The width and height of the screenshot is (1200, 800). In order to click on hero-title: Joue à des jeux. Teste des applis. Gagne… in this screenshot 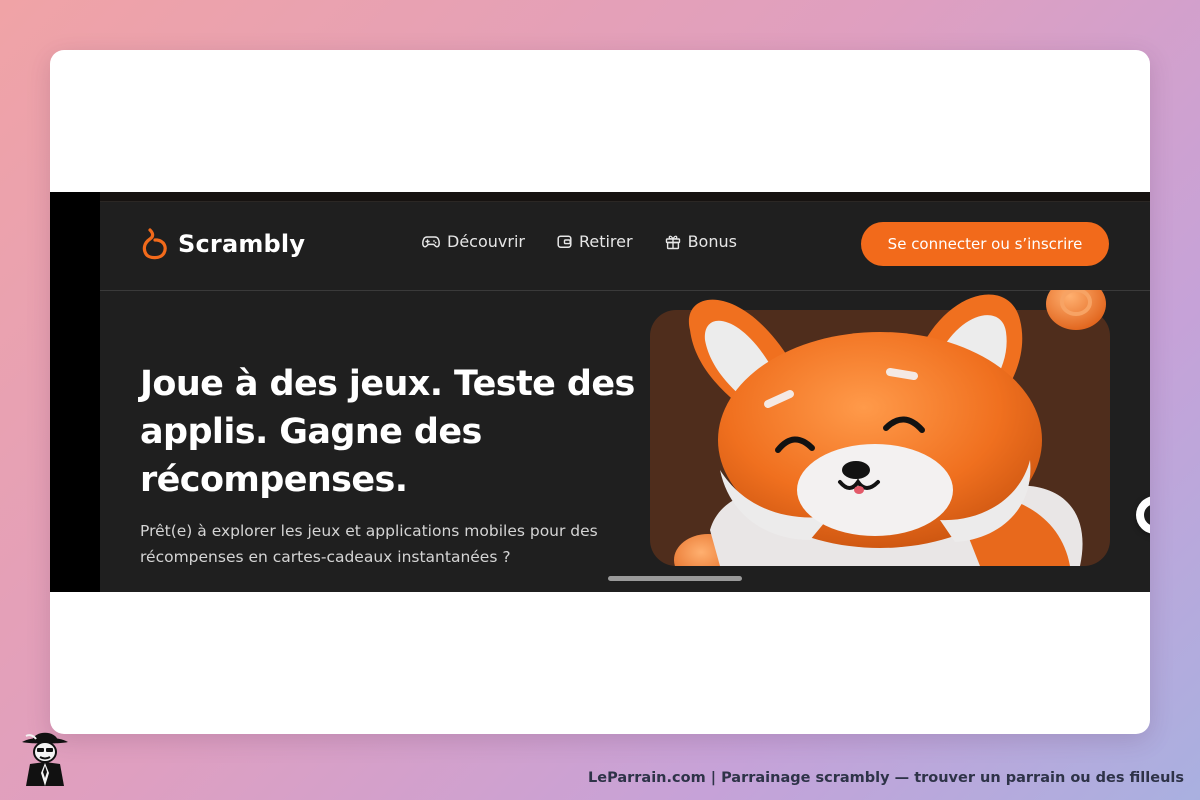, I will do `click(387, 432)`.